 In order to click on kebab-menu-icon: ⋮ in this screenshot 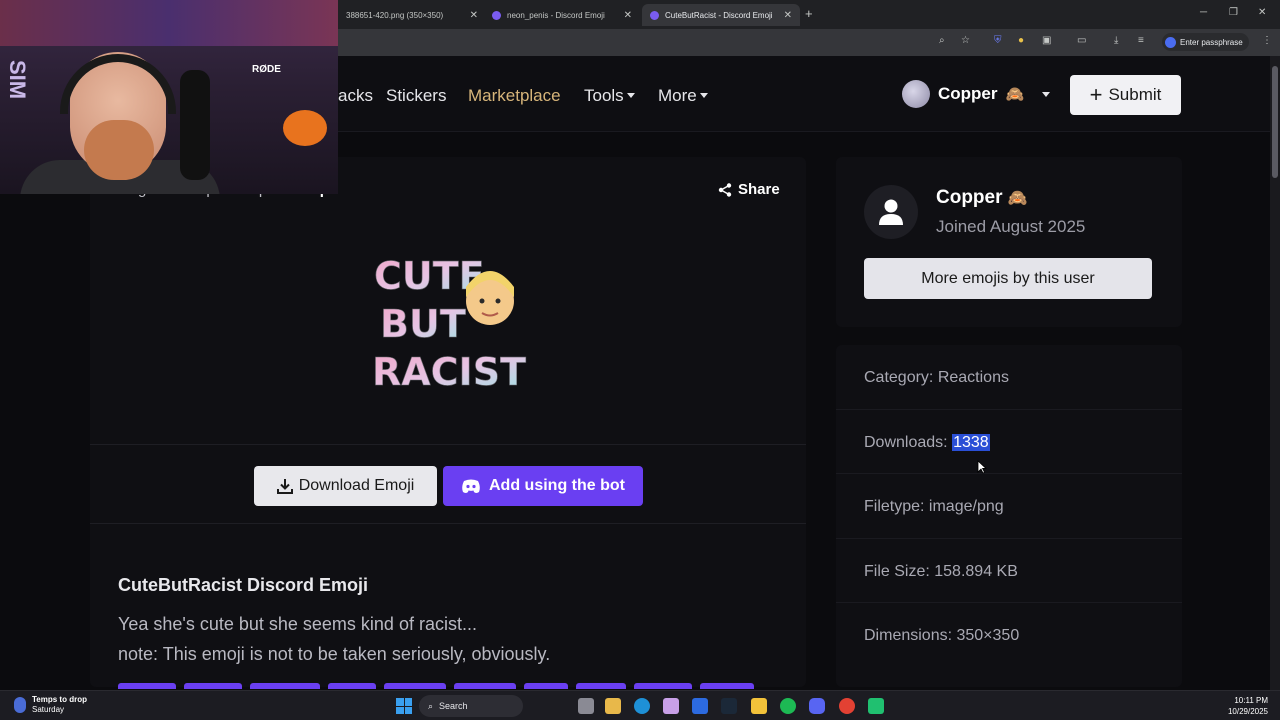, I will do `click(1267, 40)`.